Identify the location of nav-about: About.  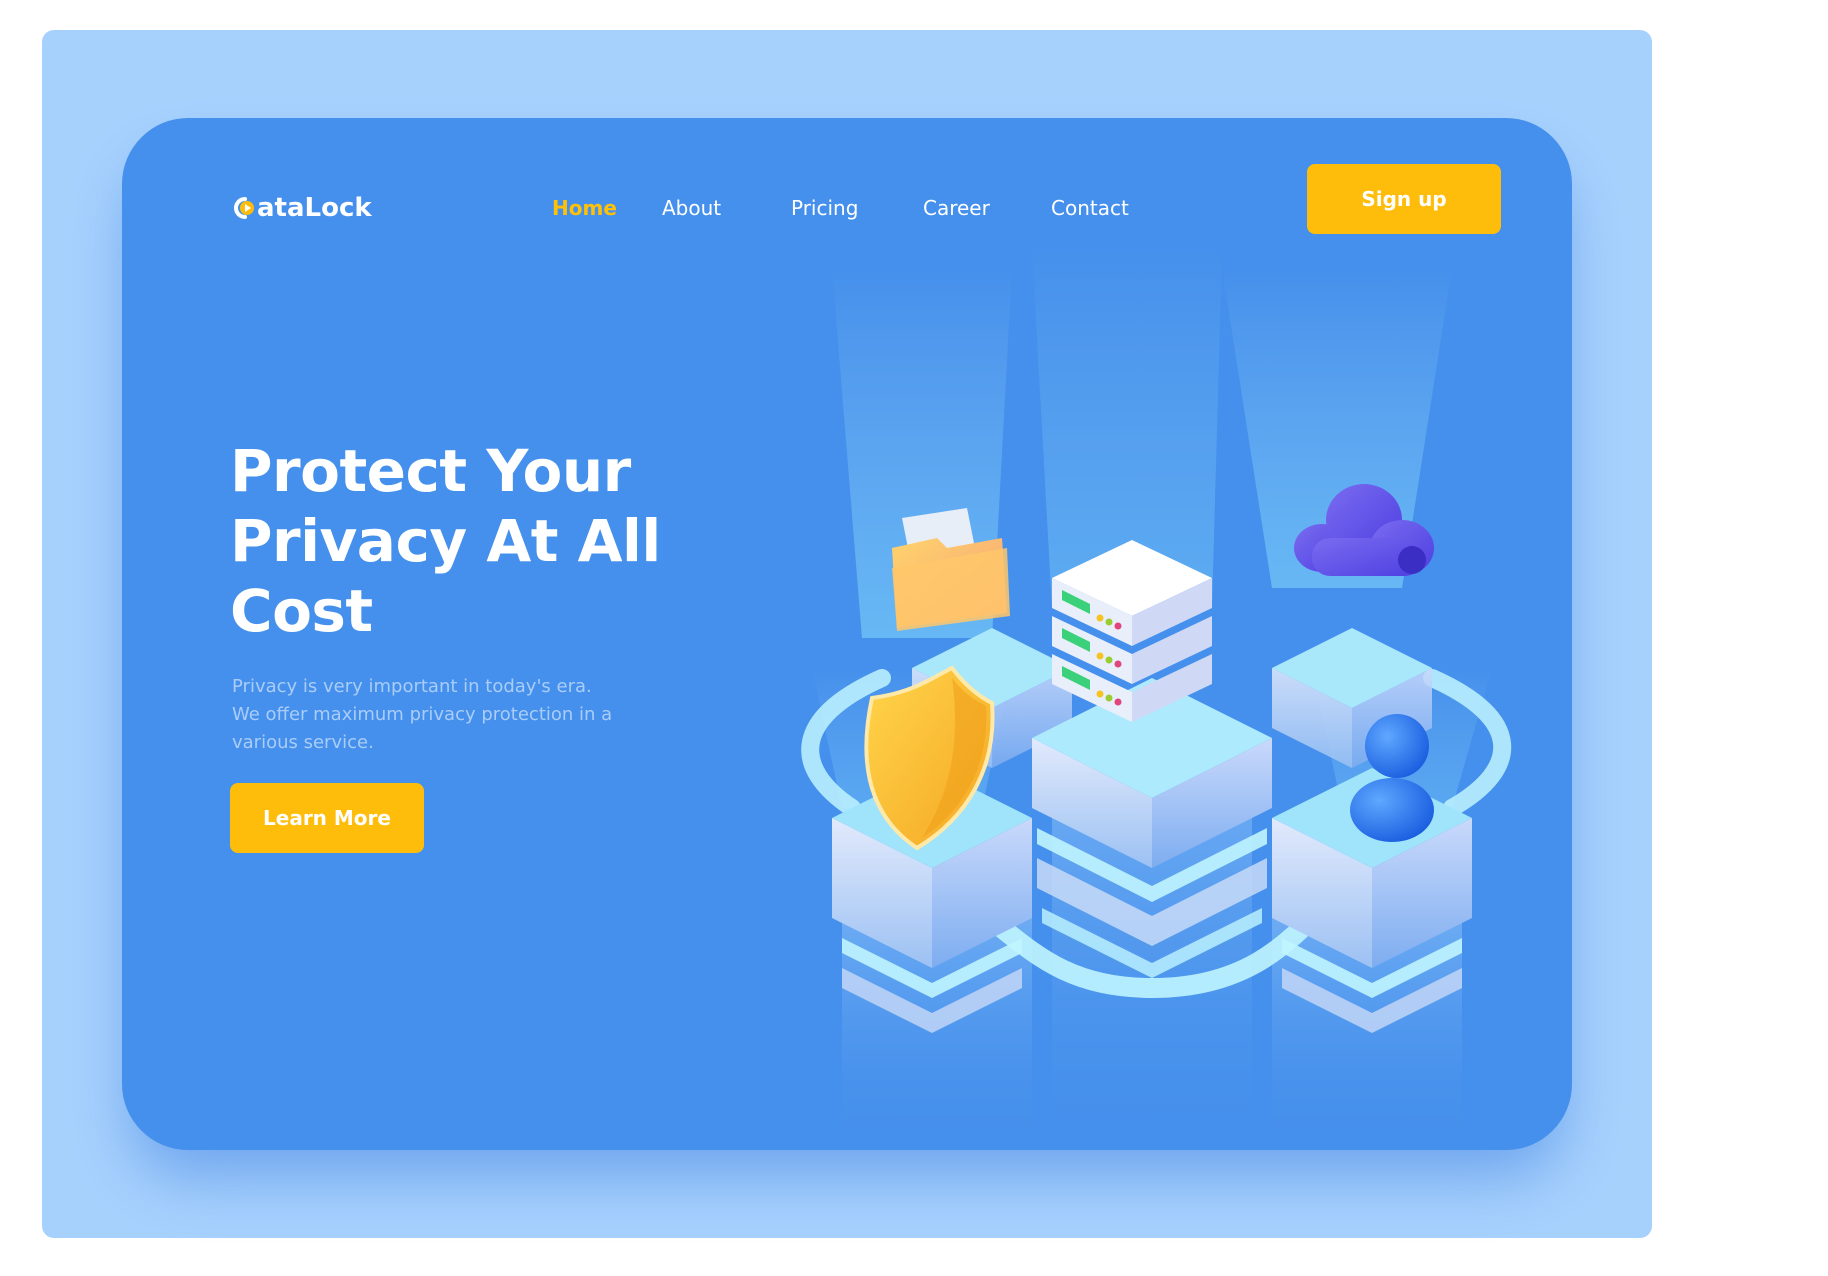
(691, 208).